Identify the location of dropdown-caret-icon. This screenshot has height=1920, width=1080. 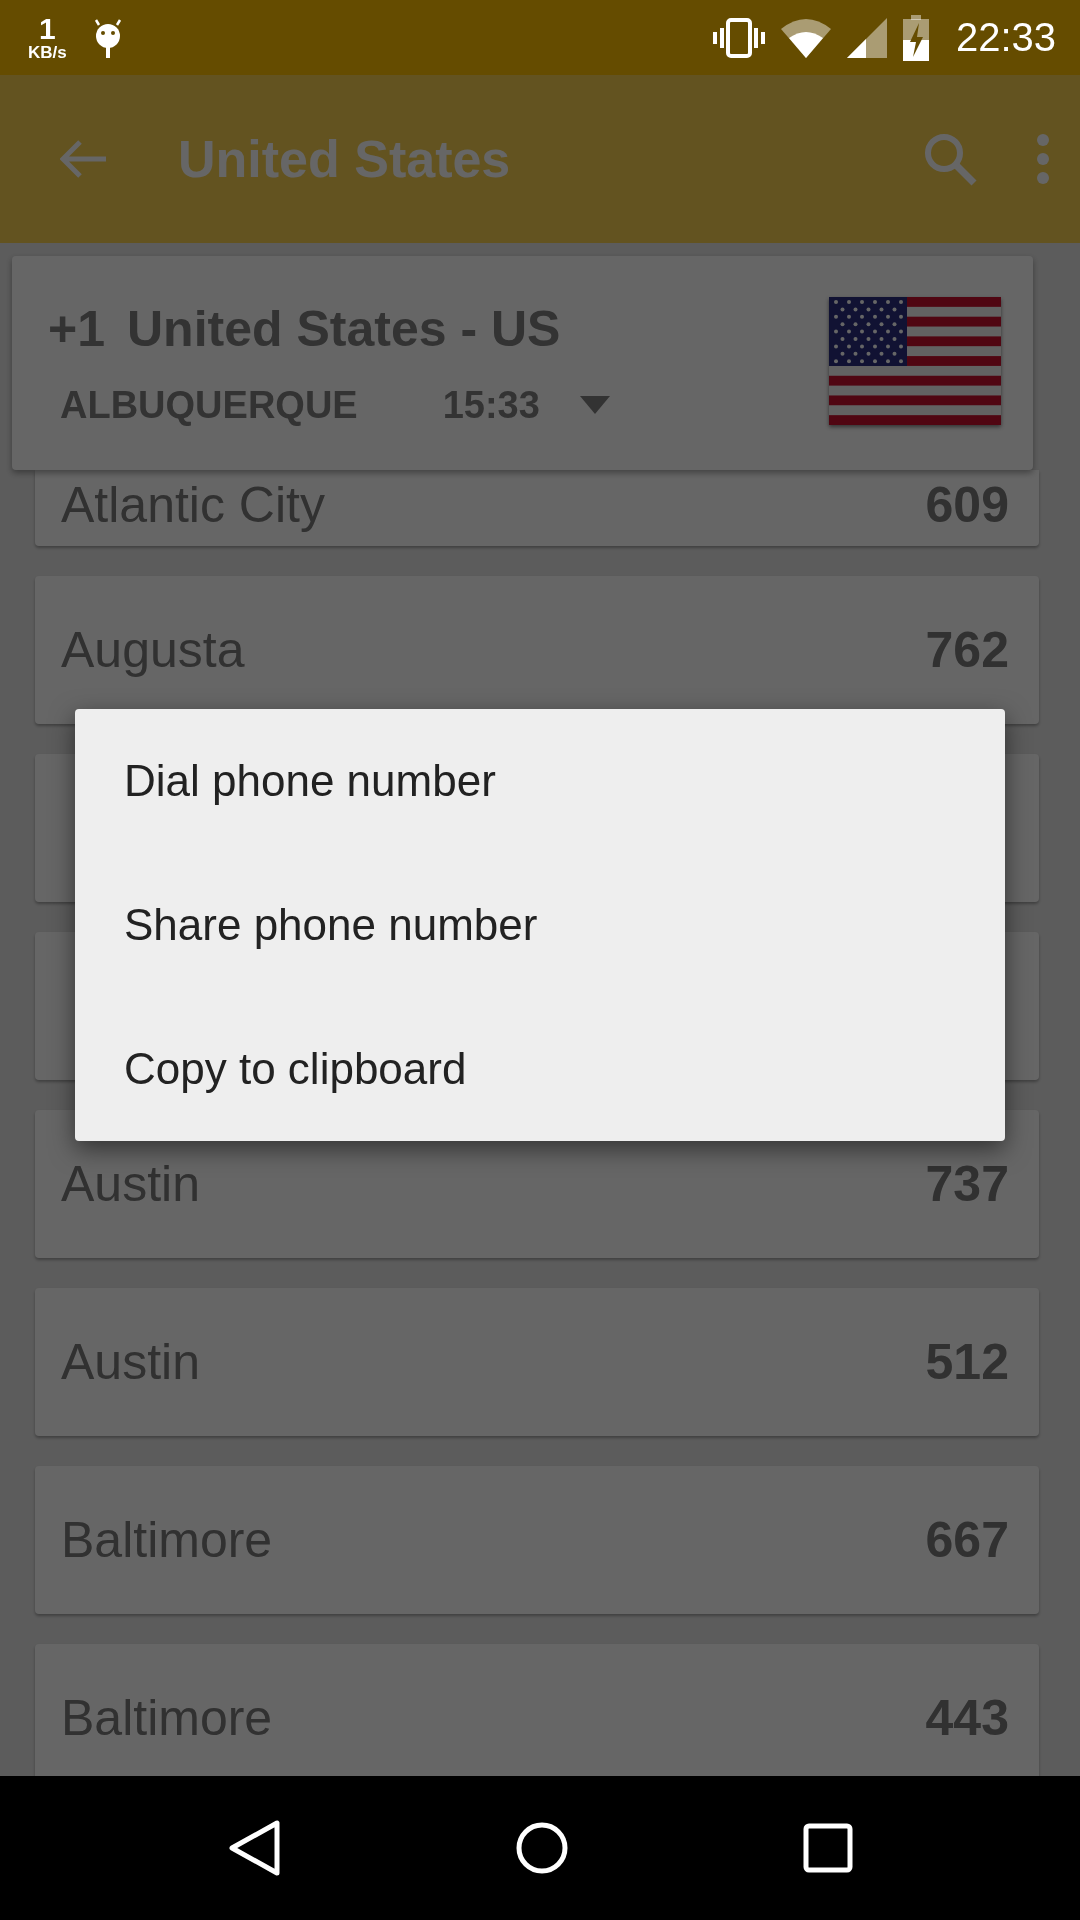
(594, 405).